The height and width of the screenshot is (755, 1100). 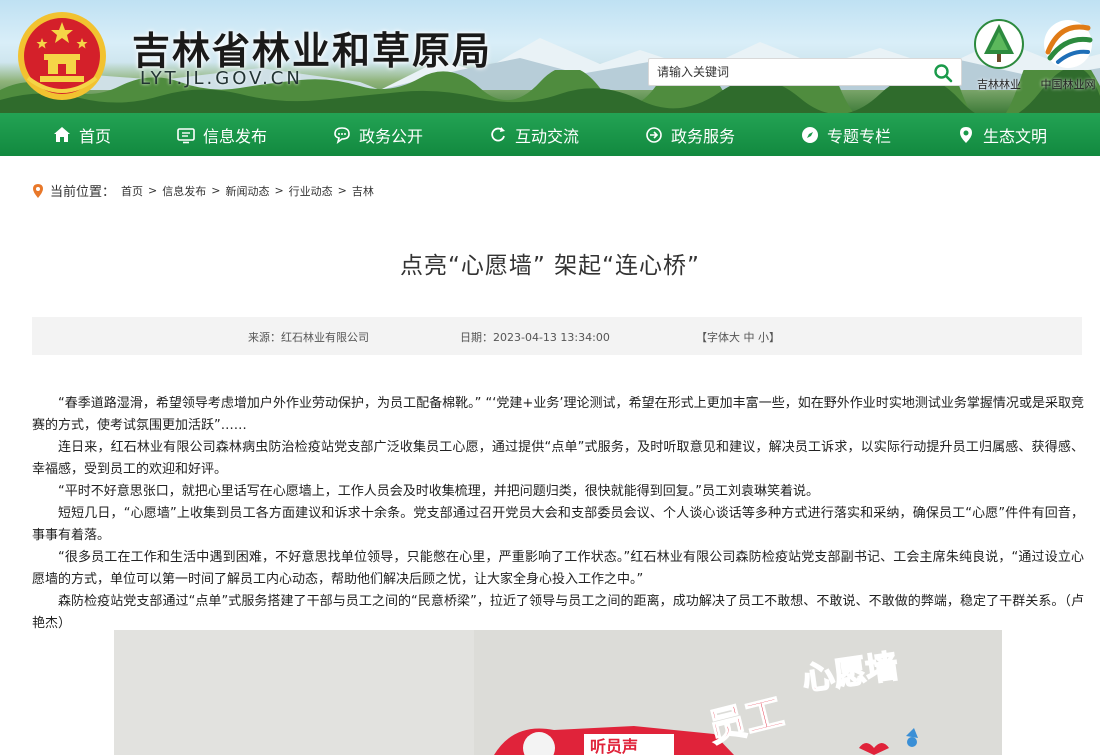 What do you see at coordinates (498, 133) in the screenshot?
I see `refresh-icon` at bounding box center [498, 133].